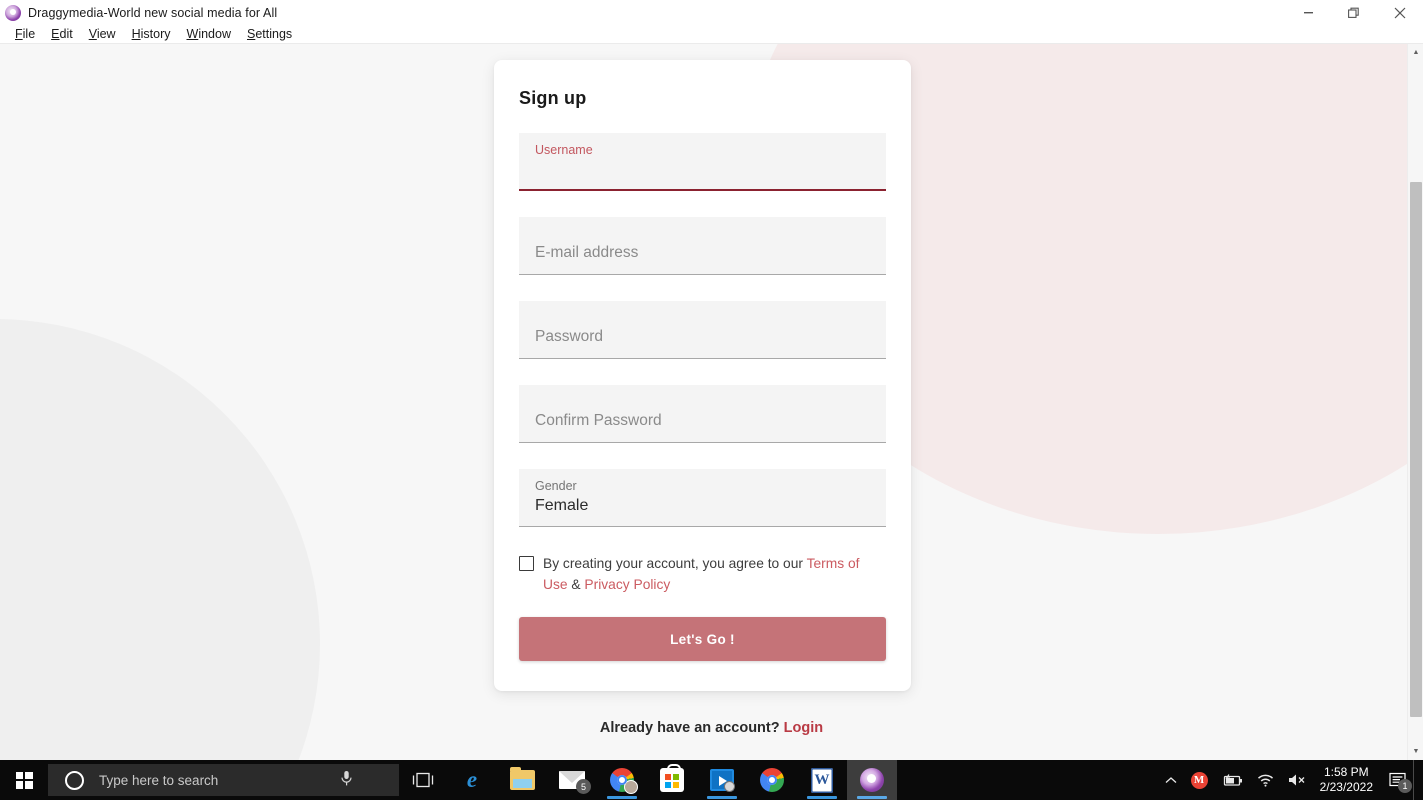 This screenshot has height=800, width=1423. I want to click on menu-item-window: Window, so click(209, 34).